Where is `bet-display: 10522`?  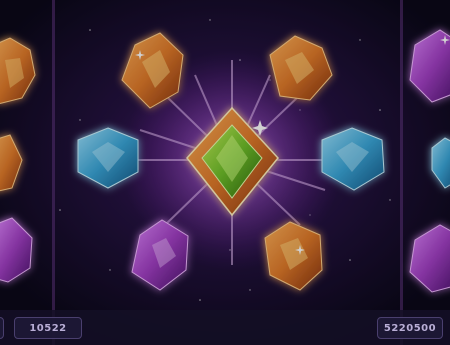 bet-display: 10522 is located at coordinates (48, 328).